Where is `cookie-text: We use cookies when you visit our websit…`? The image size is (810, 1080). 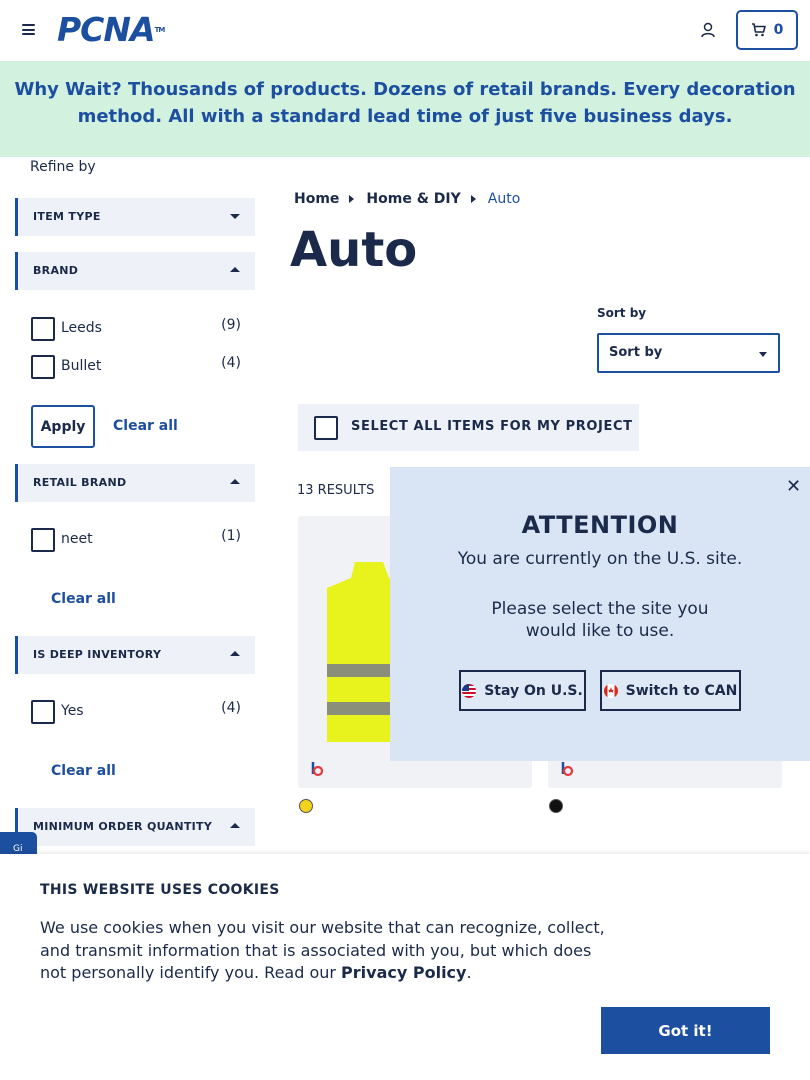 cookie-text: We use cookies when you visit our websit… is located at coordinates (330, 951).